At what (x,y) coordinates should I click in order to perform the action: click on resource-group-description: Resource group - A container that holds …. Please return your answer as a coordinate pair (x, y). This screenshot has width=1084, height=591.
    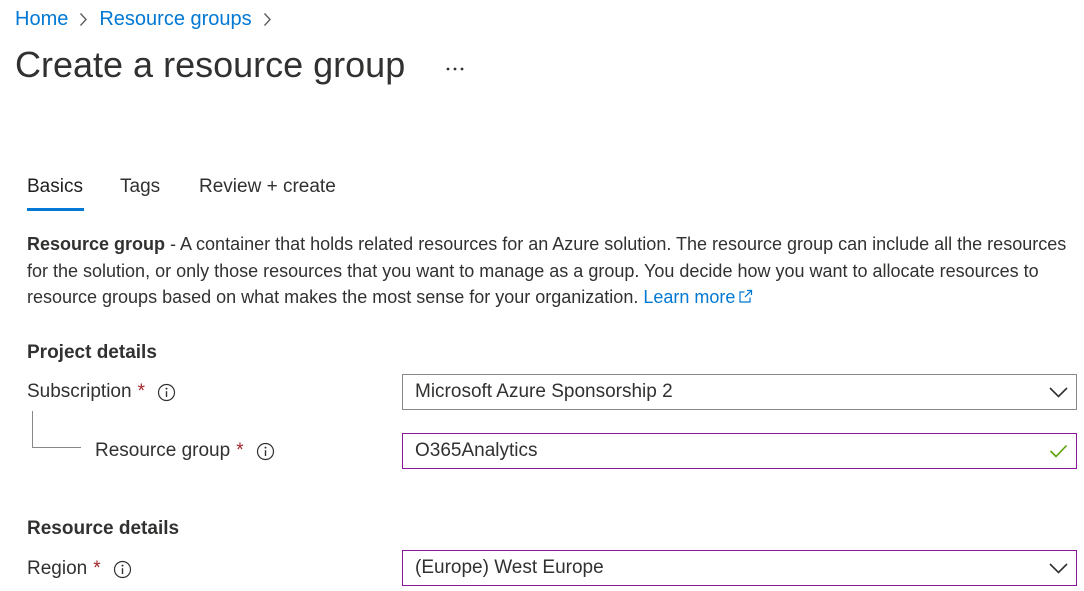
    Looking at the image, I should click on (547, 271).